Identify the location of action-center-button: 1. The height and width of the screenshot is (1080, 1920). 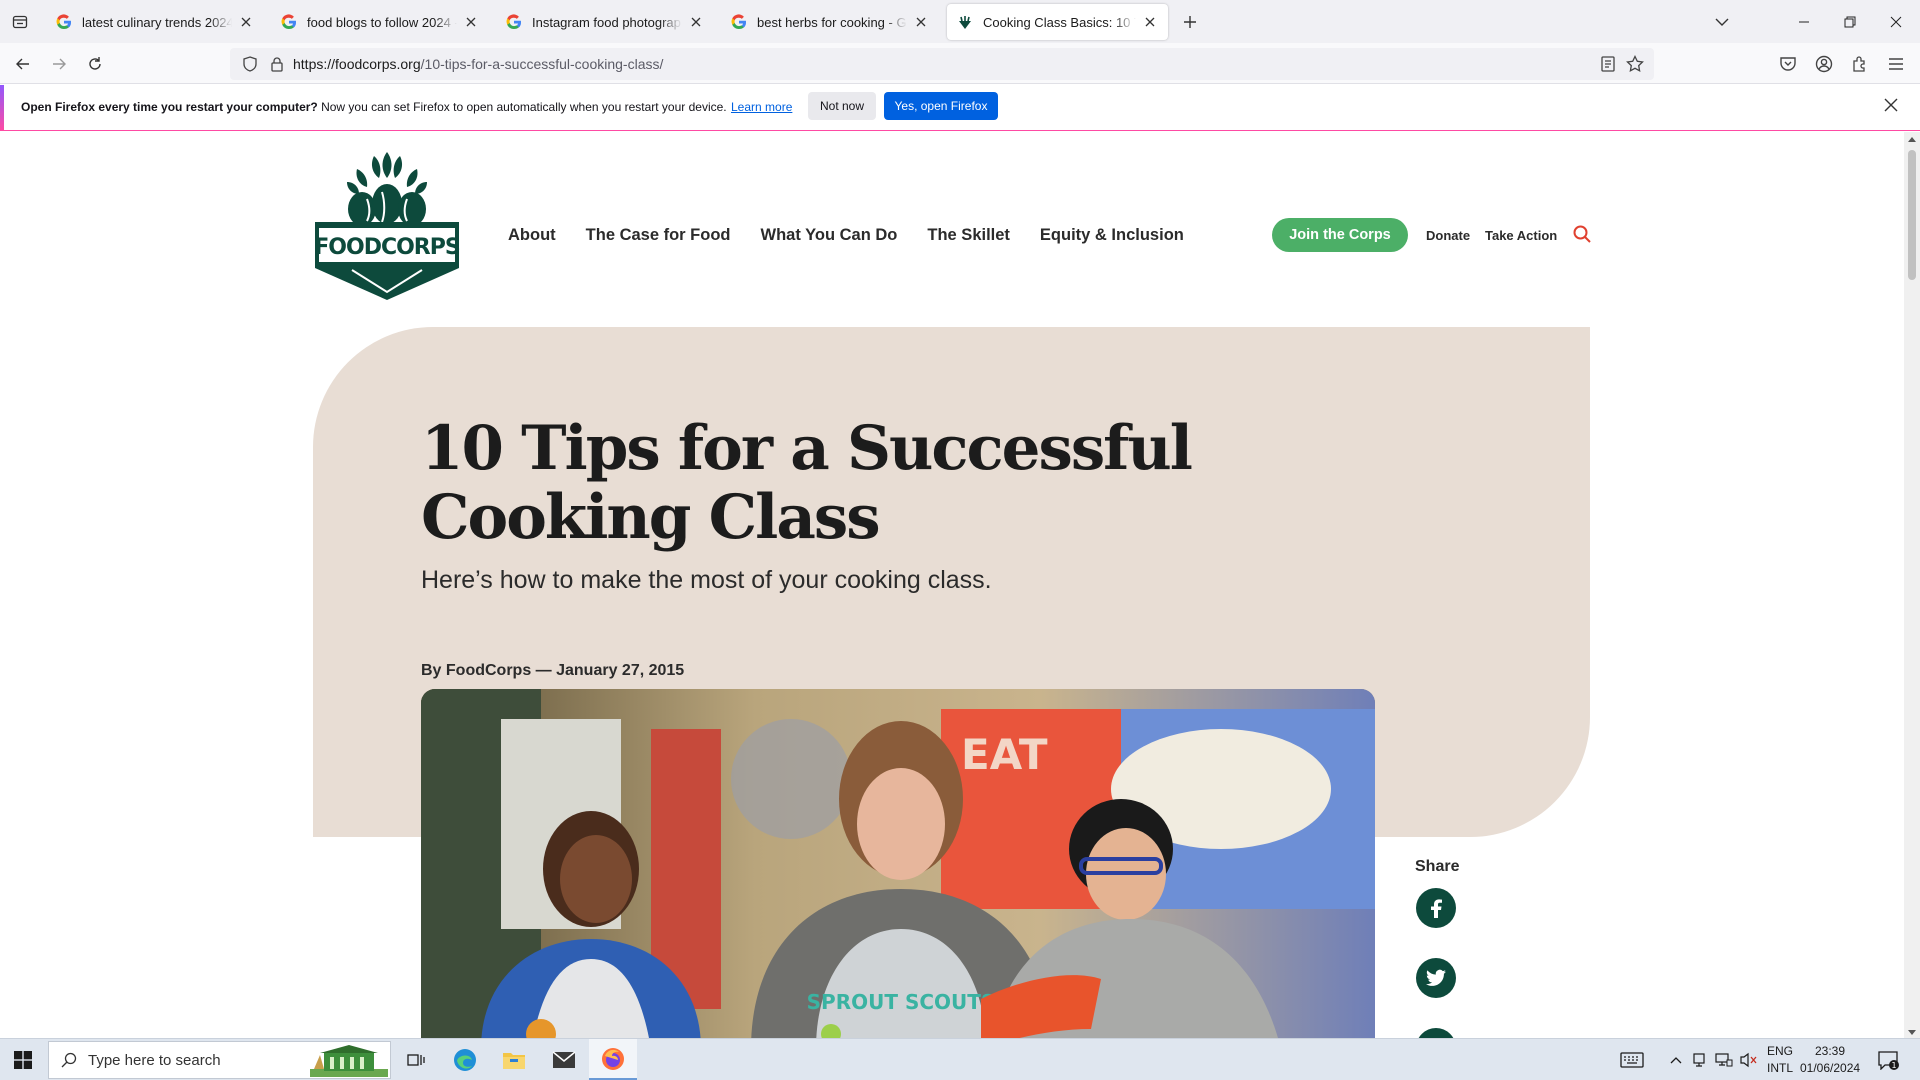
(1888, 1059).